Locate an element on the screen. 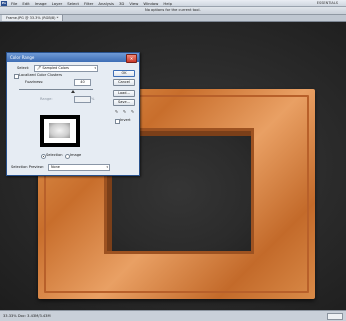 The width and height of the screenshot is (346, 321). selection-preview-dropdown: None ▾ is located at coordinates (79, 167).